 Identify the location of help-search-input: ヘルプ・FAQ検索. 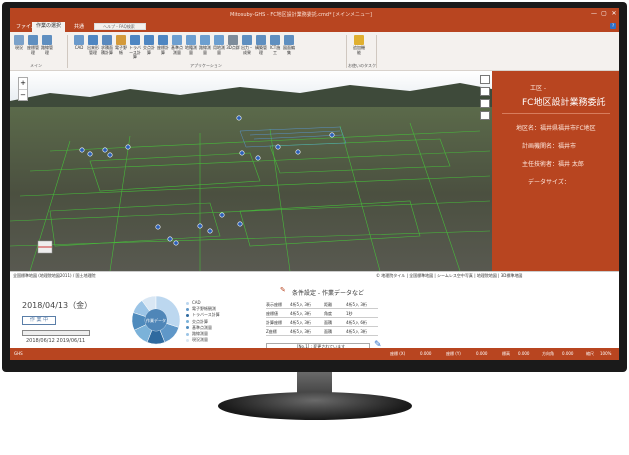
(120, 26).